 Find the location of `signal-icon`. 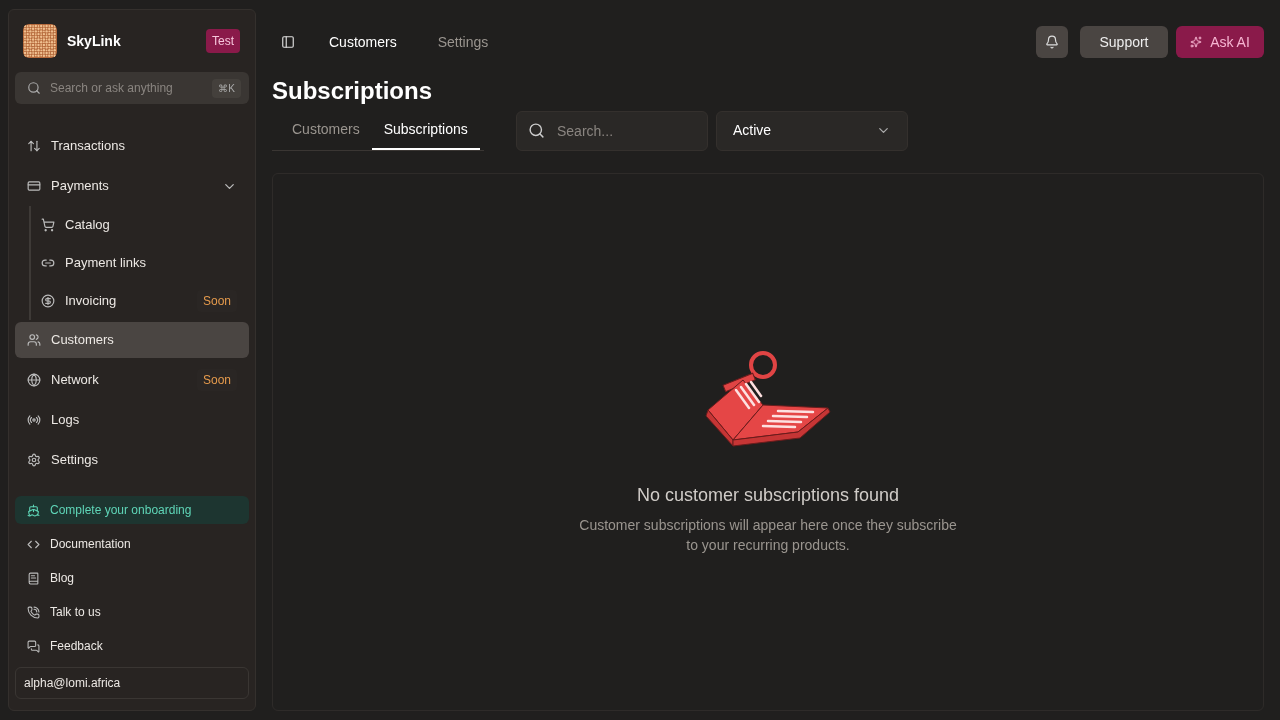

signal-icon is located at coordinates (34, 420).